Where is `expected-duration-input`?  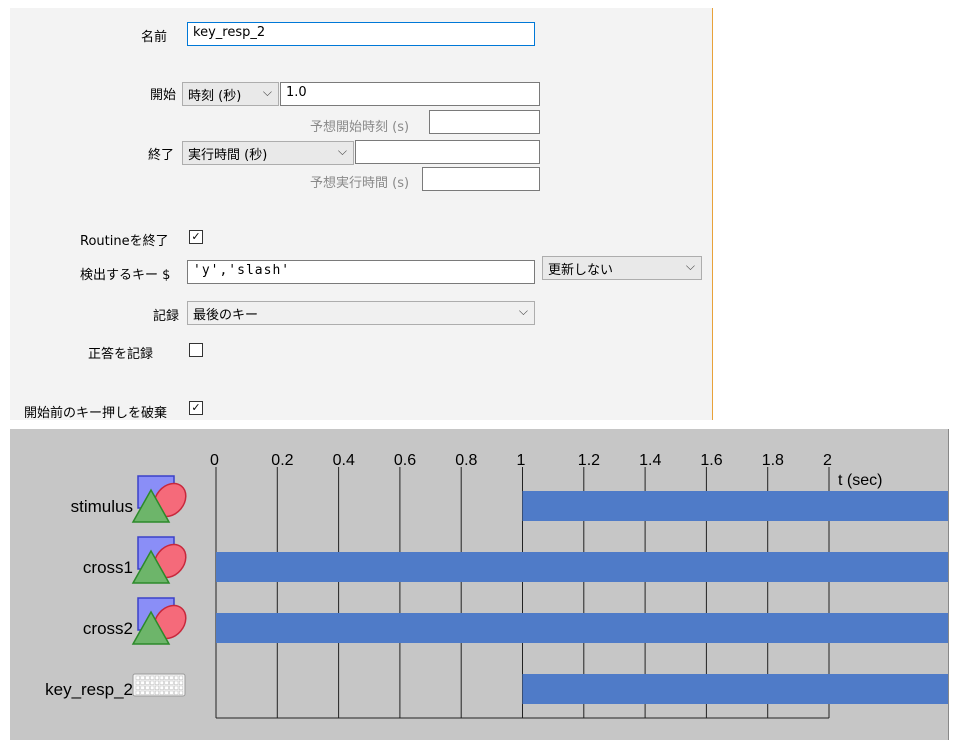 expected-duration-input is located at coordinates (481, 179).